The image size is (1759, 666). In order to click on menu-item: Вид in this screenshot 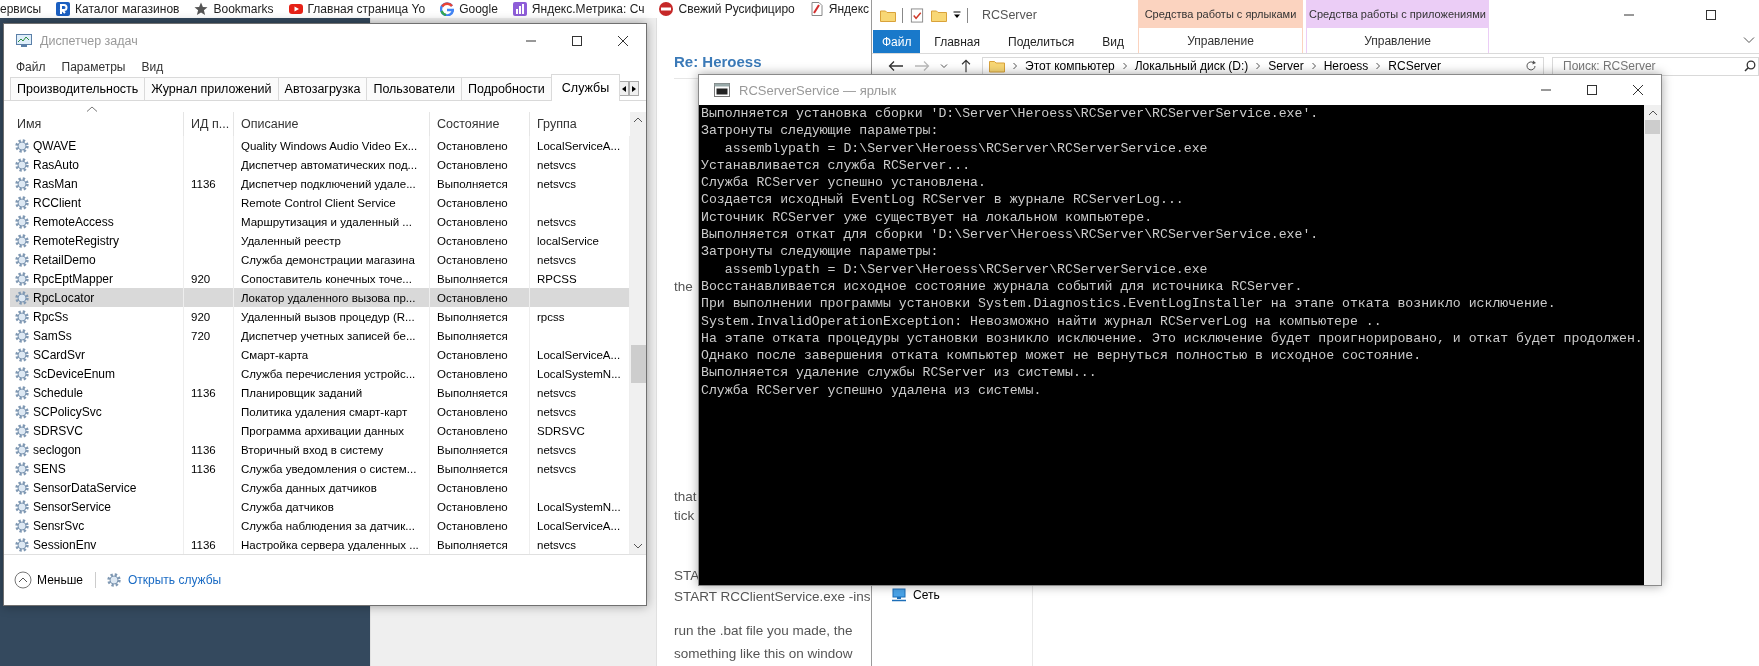, I will do `click(152, 67)`.